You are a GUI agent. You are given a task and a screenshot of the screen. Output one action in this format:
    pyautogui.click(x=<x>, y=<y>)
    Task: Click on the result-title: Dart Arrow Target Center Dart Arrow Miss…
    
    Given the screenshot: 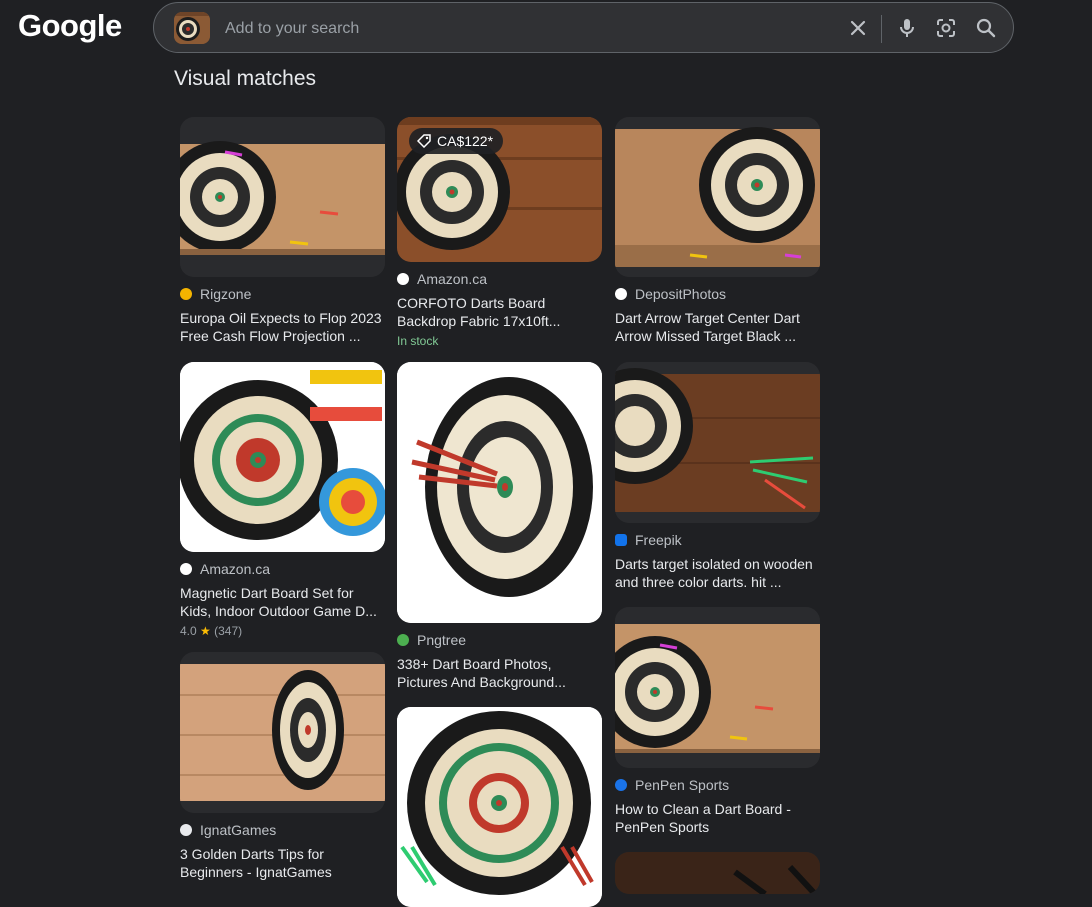 What is the action you would take?
    pyautogui.click(x=717, y=327)
    